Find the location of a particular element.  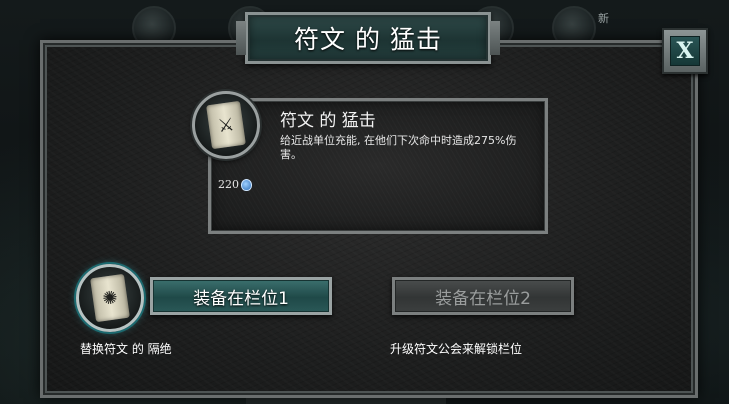

rune-medallion: ⚔ is located at coordinates (226, 125).